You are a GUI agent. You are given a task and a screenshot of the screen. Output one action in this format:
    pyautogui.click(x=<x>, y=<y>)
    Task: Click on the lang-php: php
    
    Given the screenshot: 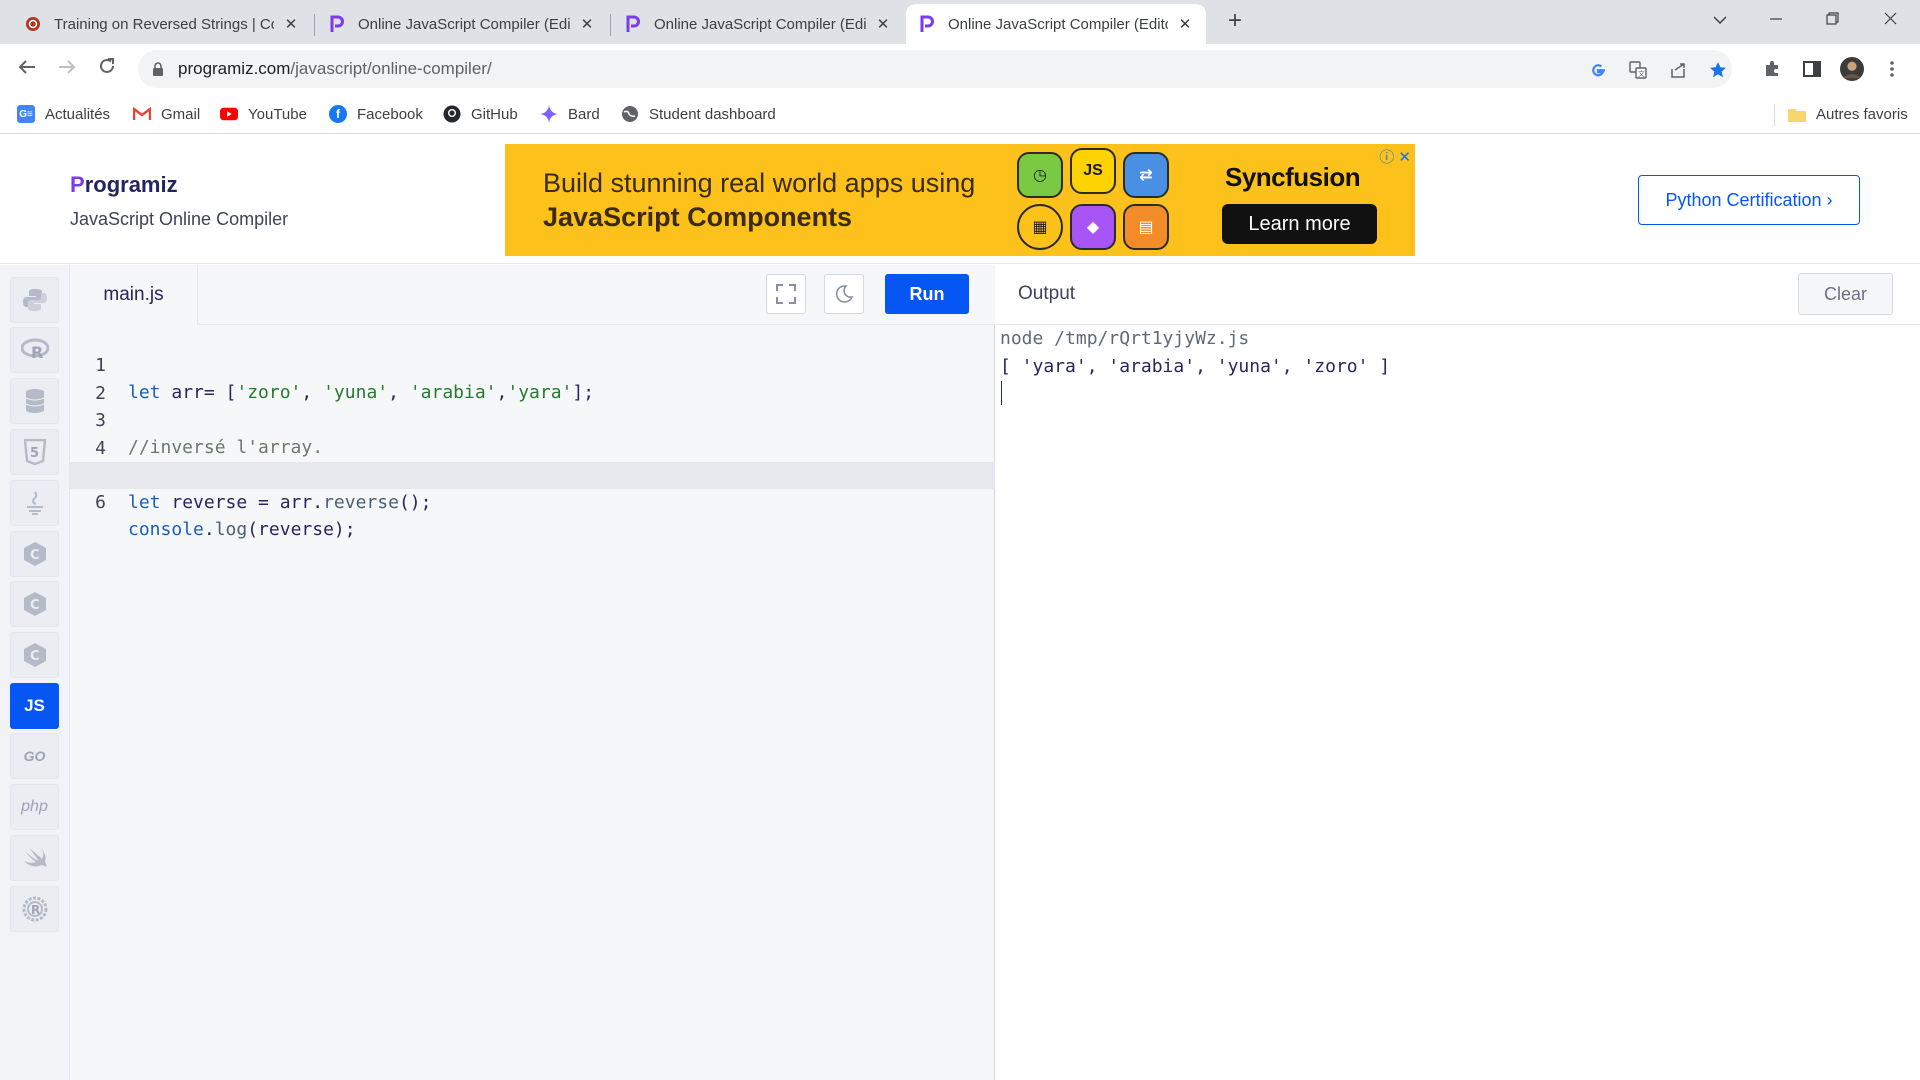 What is the action you would take?
    pyautogui.click(x=34, y=807)
    